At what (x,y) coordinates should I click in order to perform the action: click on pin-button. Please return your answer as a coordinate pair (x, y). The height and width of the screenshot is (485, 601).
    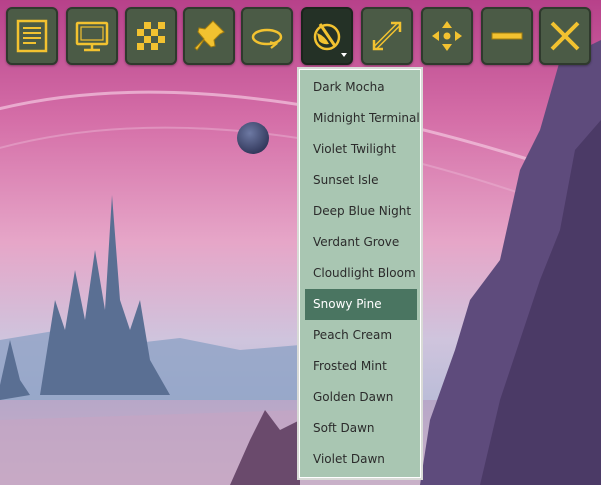
    Looking at the image, I should click on (209, 36).